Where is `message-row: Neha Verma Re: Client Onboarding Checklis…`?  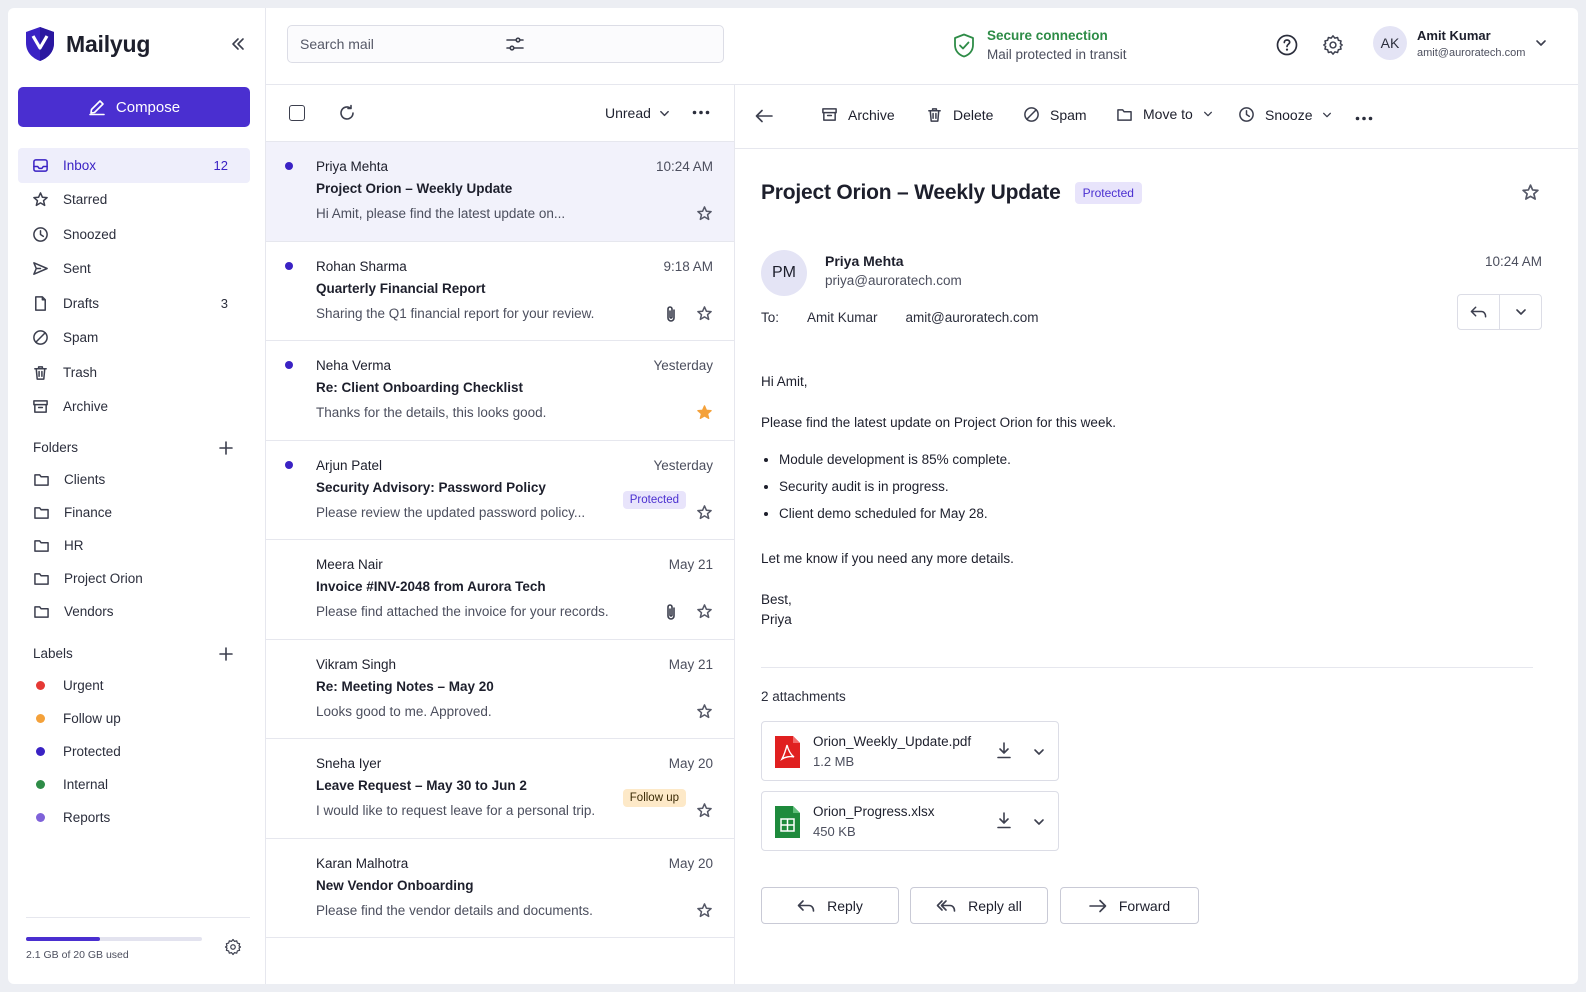 message-row: Neha Verma Re: Client Onboarding Checklis… is located at coordinates (500, 391).